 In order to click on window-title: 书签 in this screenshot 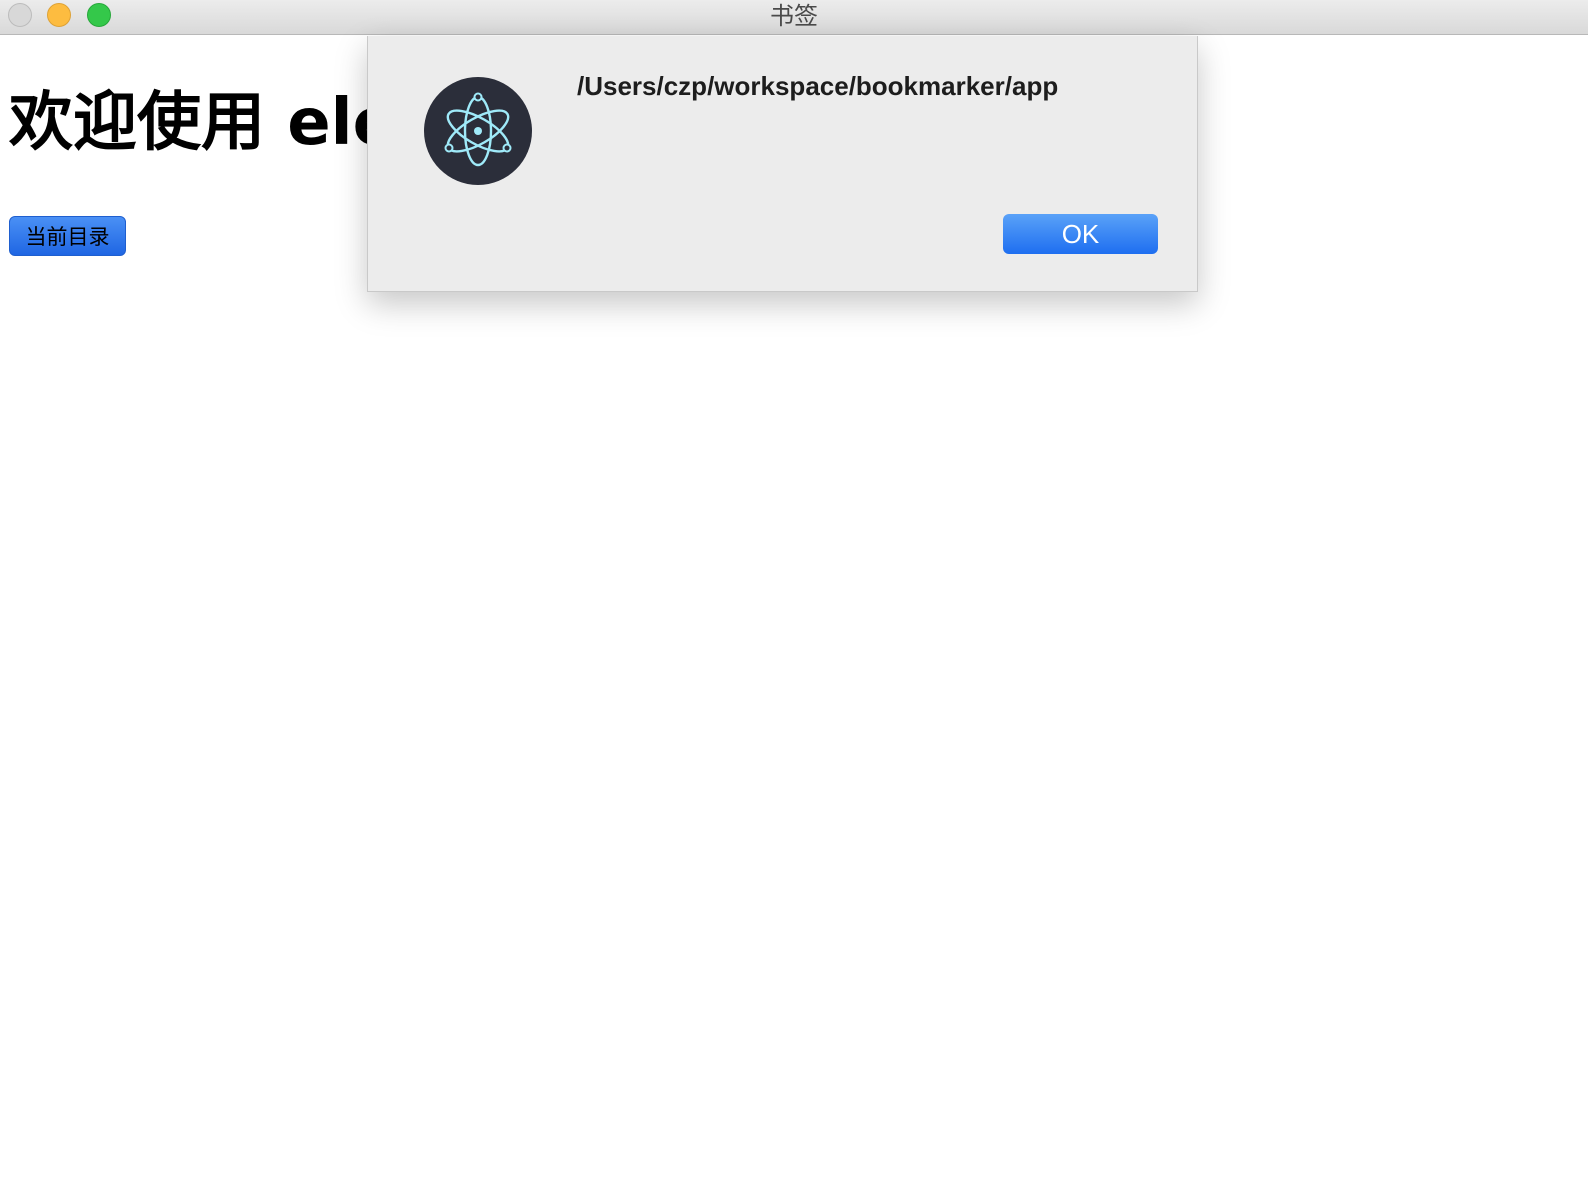, I will do `click(794, 16)`.